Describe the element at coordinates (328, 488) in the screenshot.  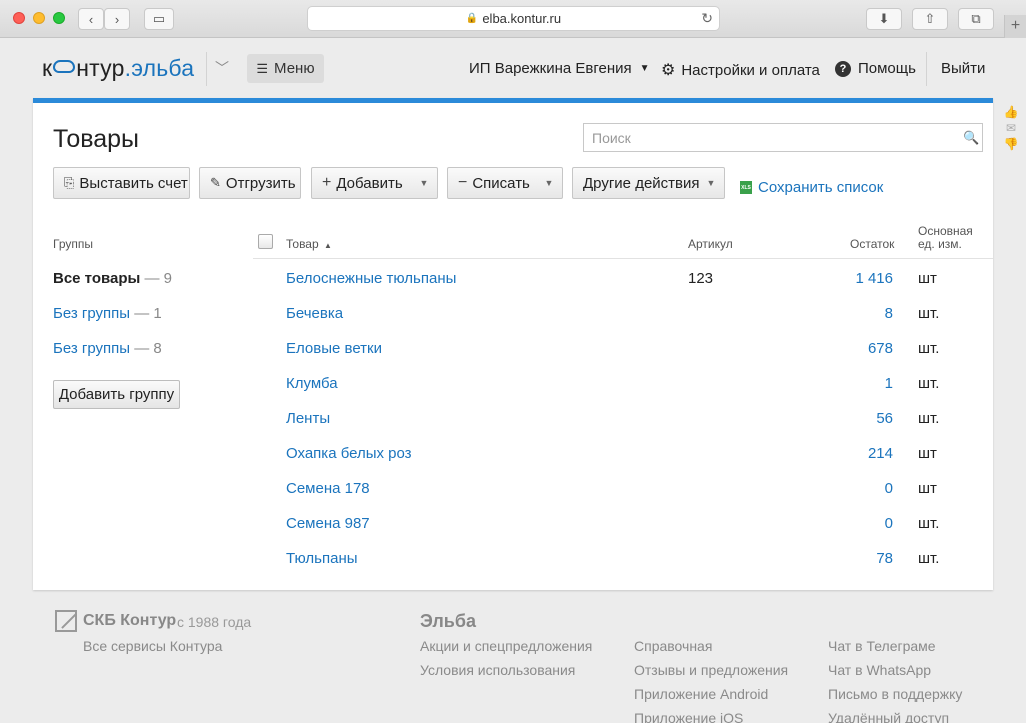
I see `product-name-link: Семена 178` at that location.